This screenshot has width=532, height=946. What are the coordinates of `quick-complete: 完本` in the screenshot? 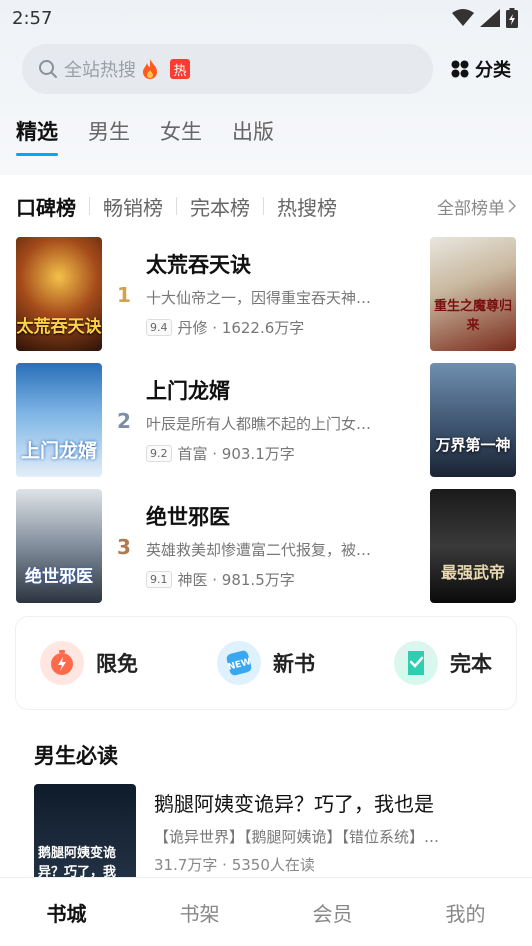 It's located at (443, 663).